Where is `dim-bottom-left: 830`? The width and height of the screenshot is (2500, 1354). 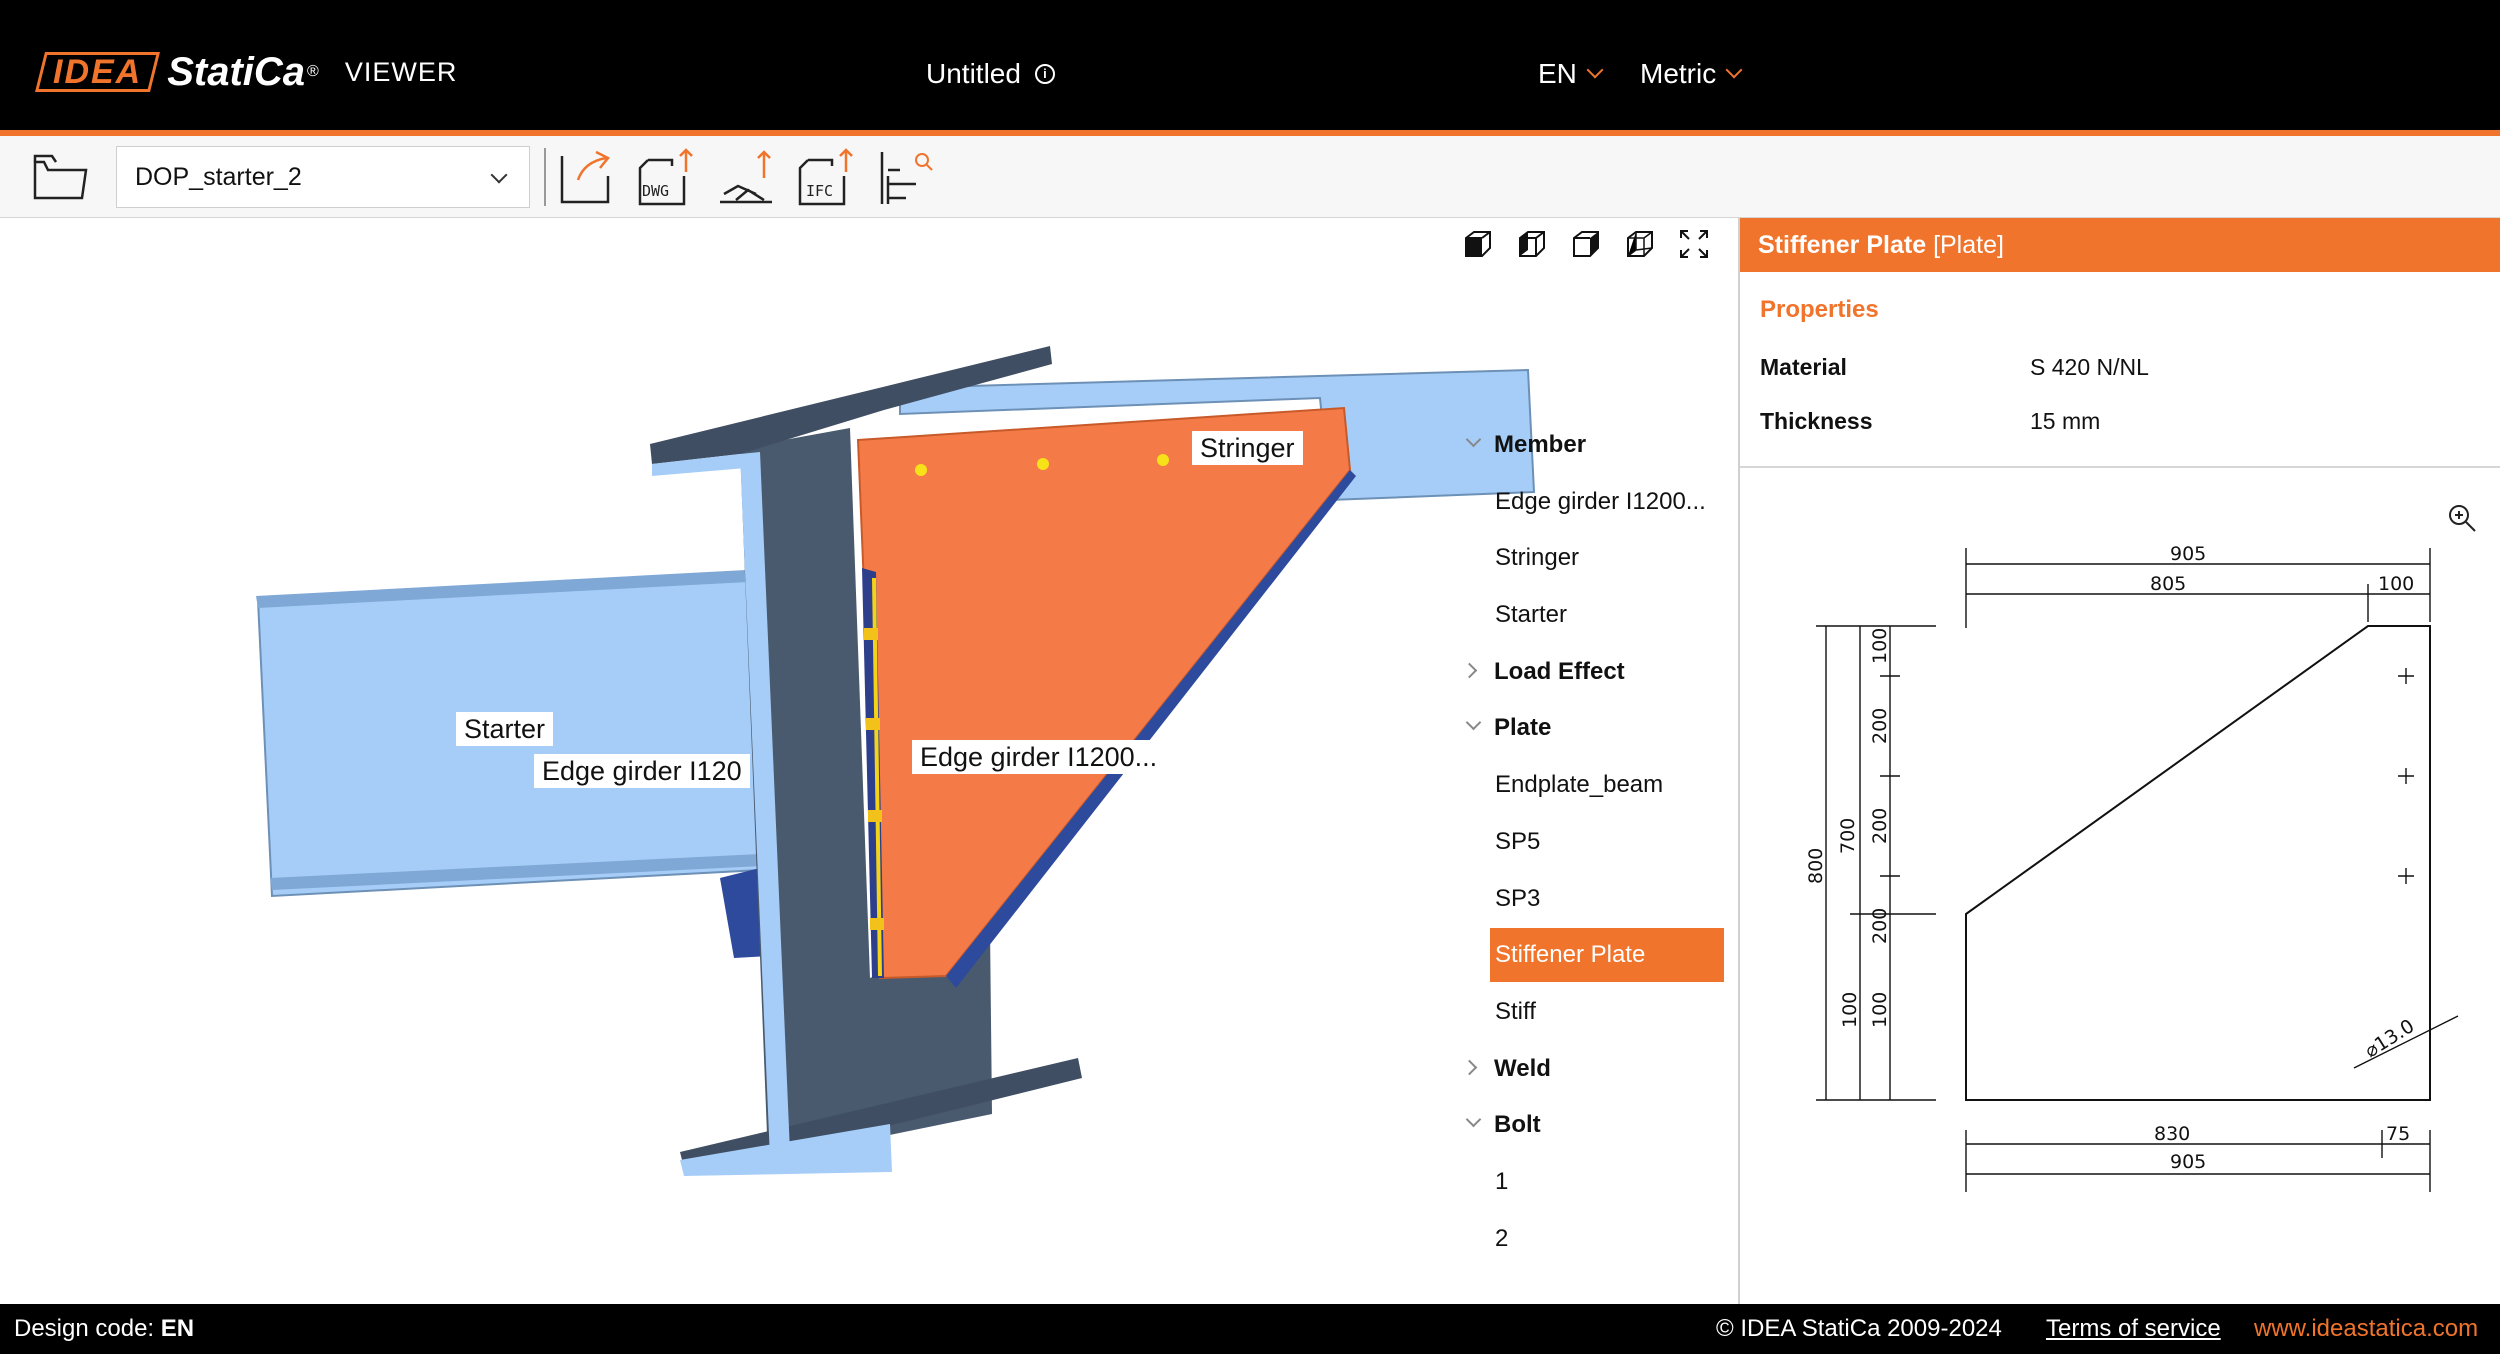
dim-bottom-left: 830 is located at coordinates (2172, 1134).